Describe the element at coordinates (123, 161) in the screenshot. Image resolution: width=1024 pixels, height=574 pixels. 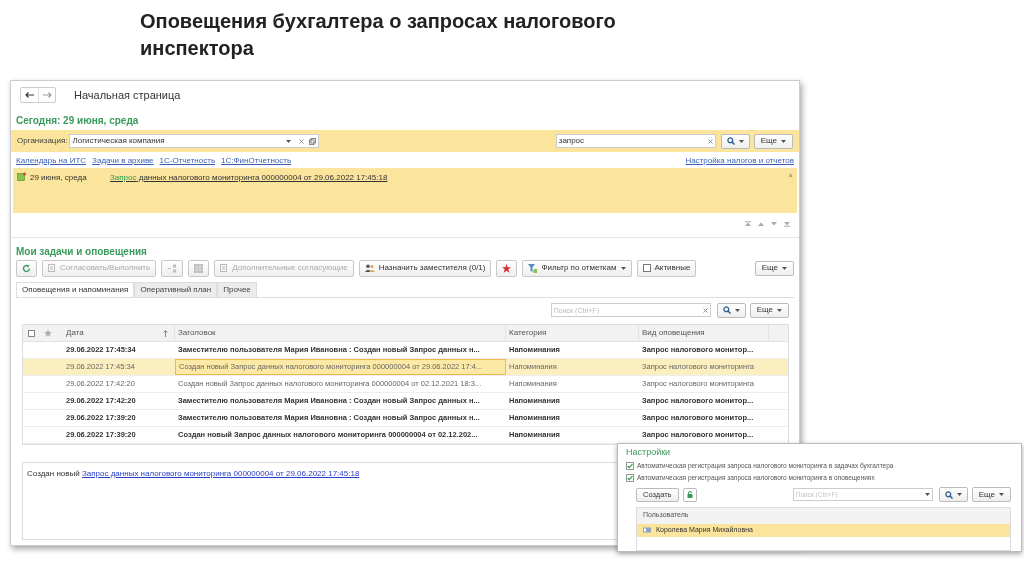
I see `link: Задачи в архиве` at that location.